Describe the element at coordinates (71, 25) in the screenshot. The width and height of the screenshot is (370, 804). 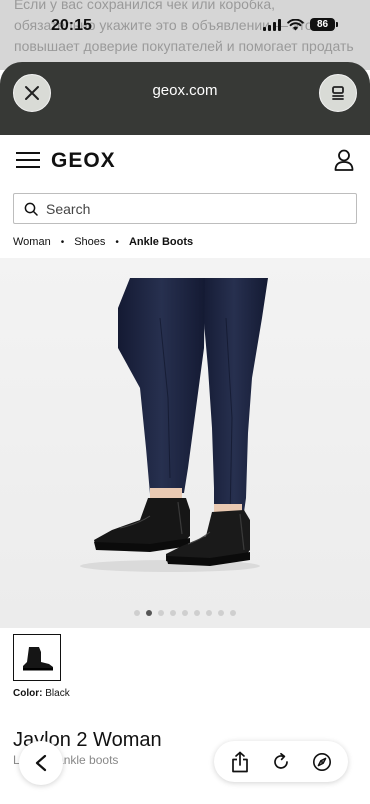
I see `status-time: 20:15` at that location.